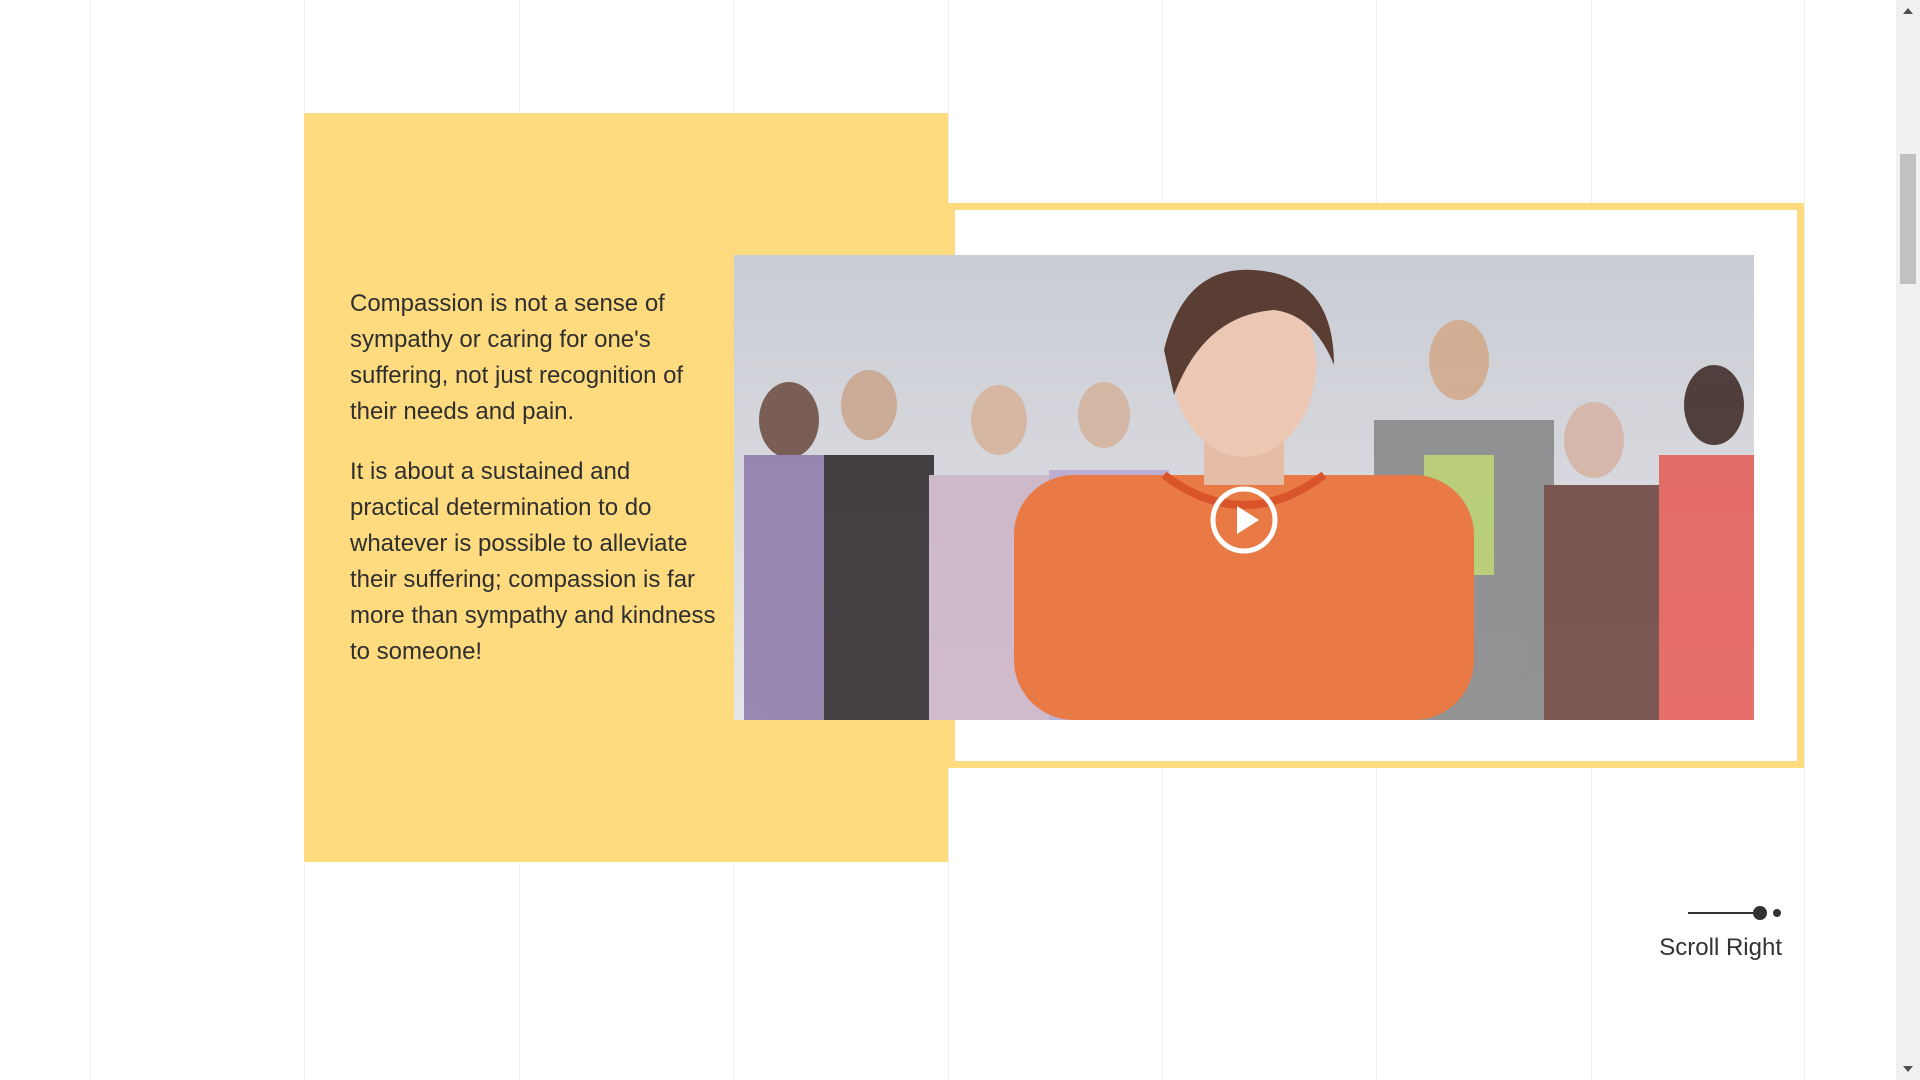  I want to click on scroll-right-control: Scroll Right, so click(1715, 933).